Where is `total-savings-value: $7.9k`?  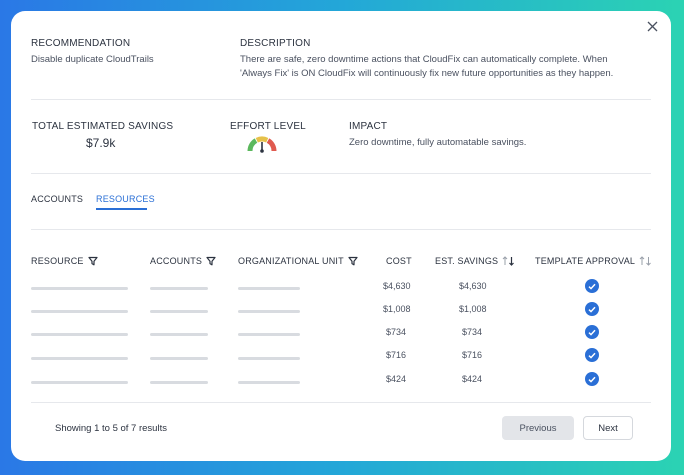 total-savings-value: $7.9k is located at coordinates (101, 143).